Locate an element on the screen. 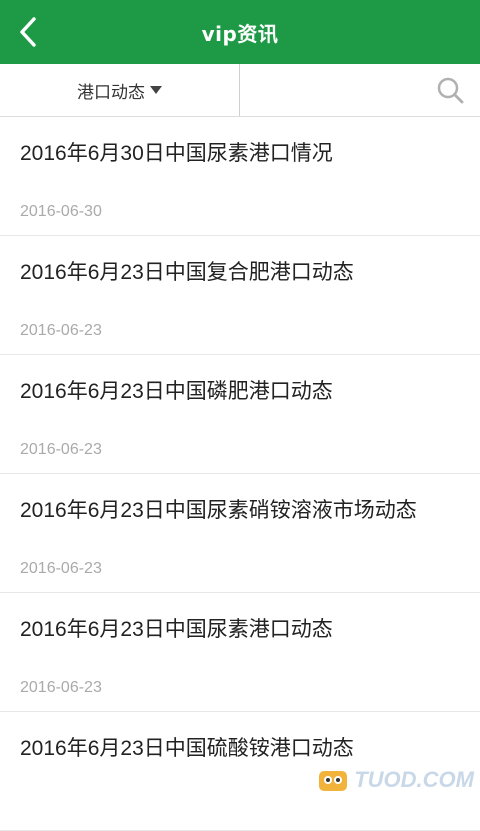 Image resolution: width=480 pixels, height=831 pixels. article-title: 2016年6月23日中国硫酸铵港口动态 is located at coordinates (187, 748).